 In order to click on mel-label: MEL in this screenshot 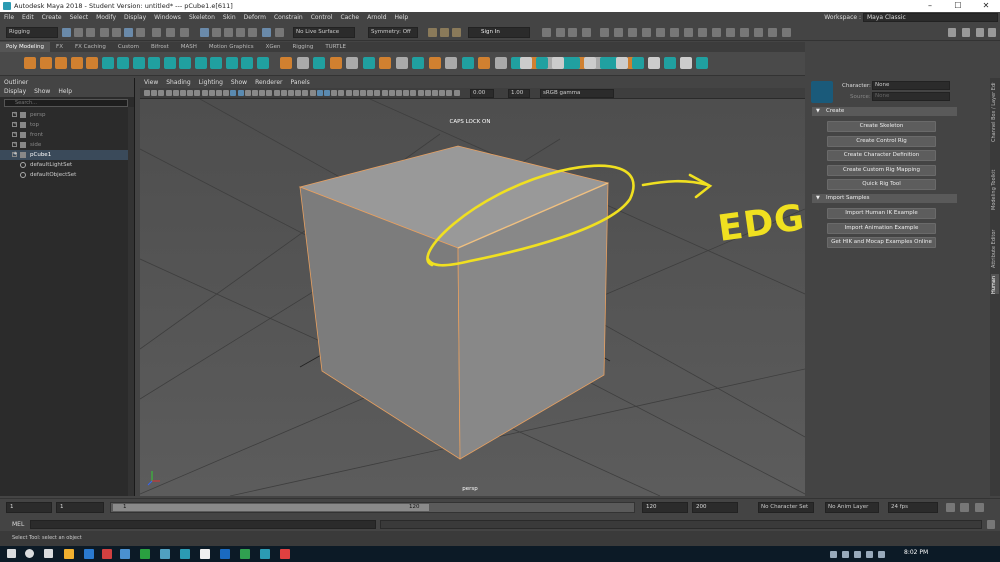, I will do `click(18, 524)`.